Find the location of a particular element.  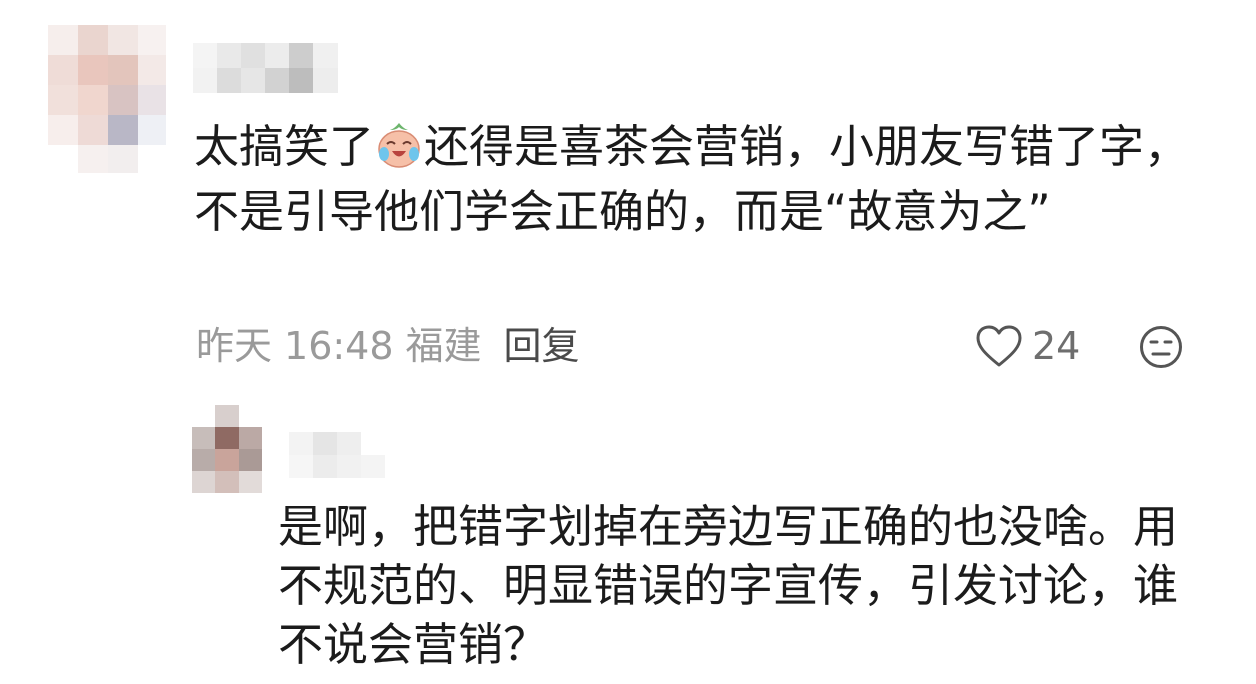

reply-button: 回复 is located at coordinates (542, 346).